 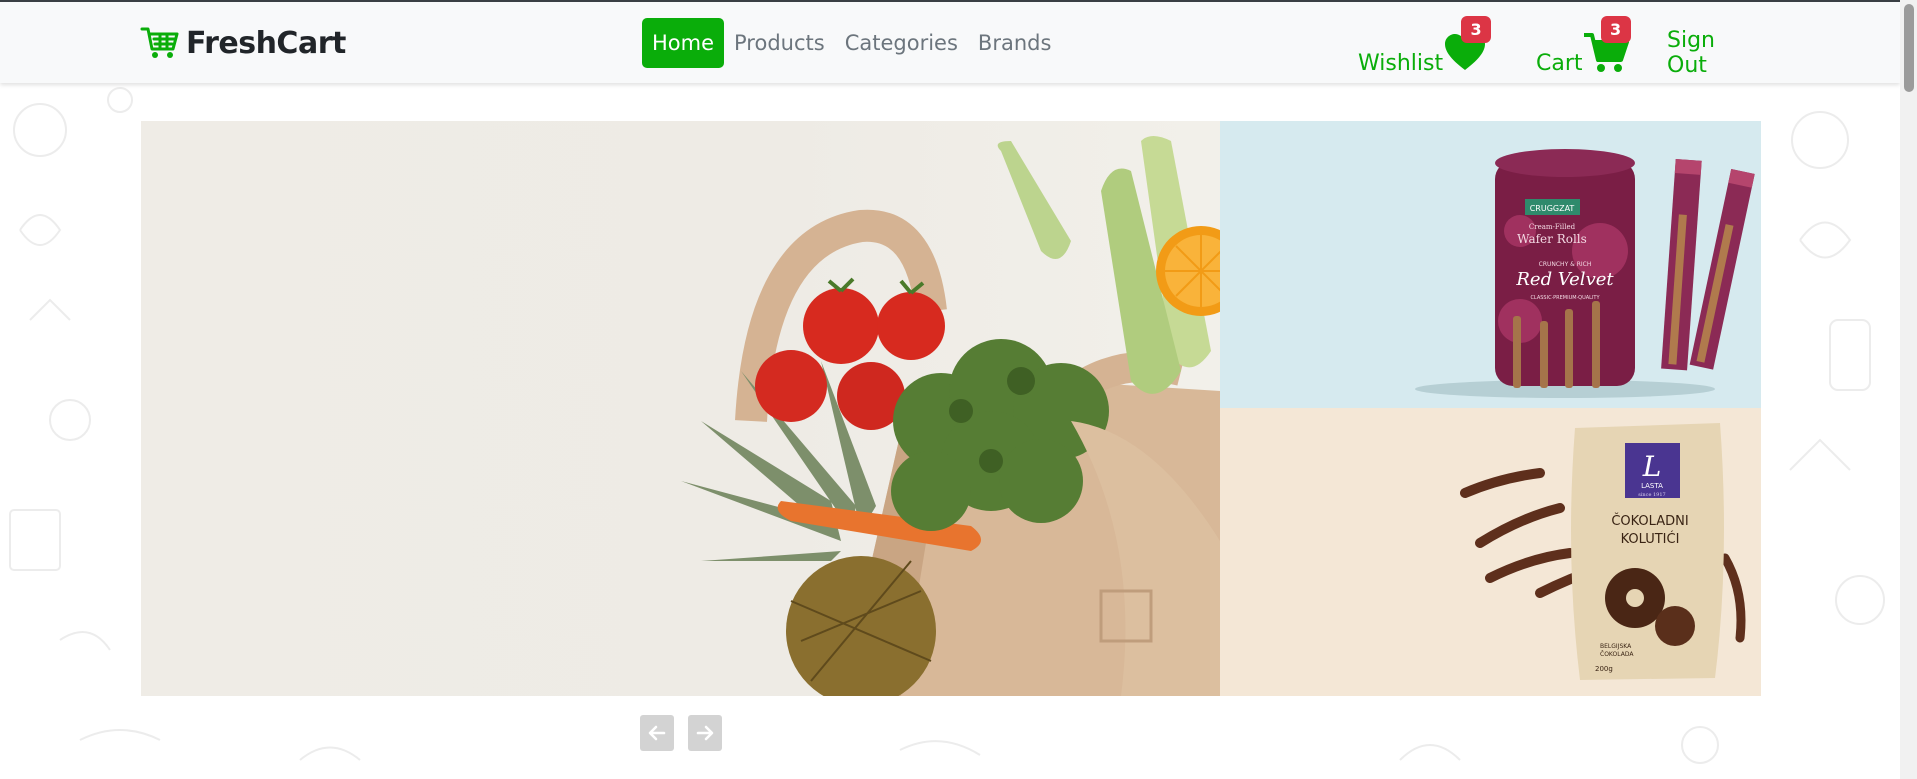 What do you see at coordinates (1651, 495) in the screenshot?
I see `lasta-since-text: since 1917` at bounding box center [1651, 495].